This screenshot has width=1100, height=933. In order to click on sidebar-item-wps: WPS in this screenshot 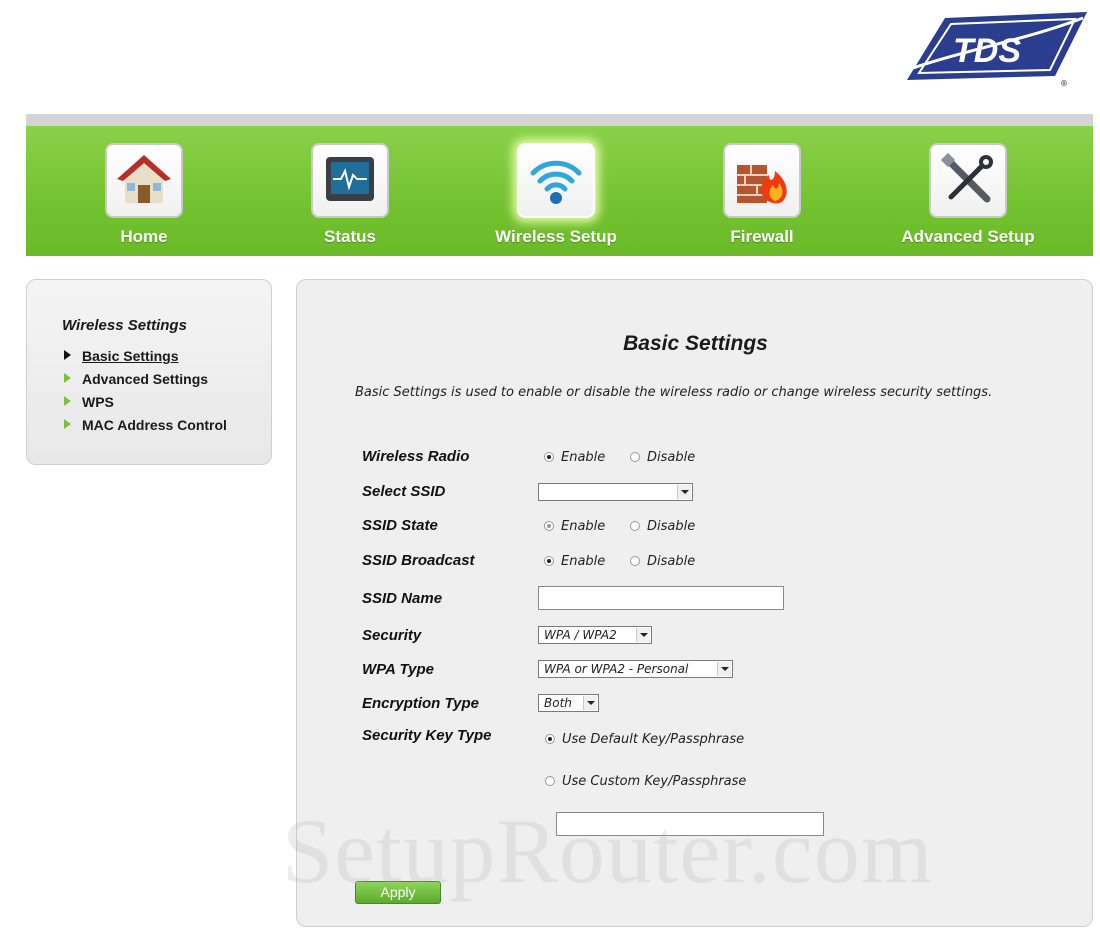, I will do `click(89, 402)`.